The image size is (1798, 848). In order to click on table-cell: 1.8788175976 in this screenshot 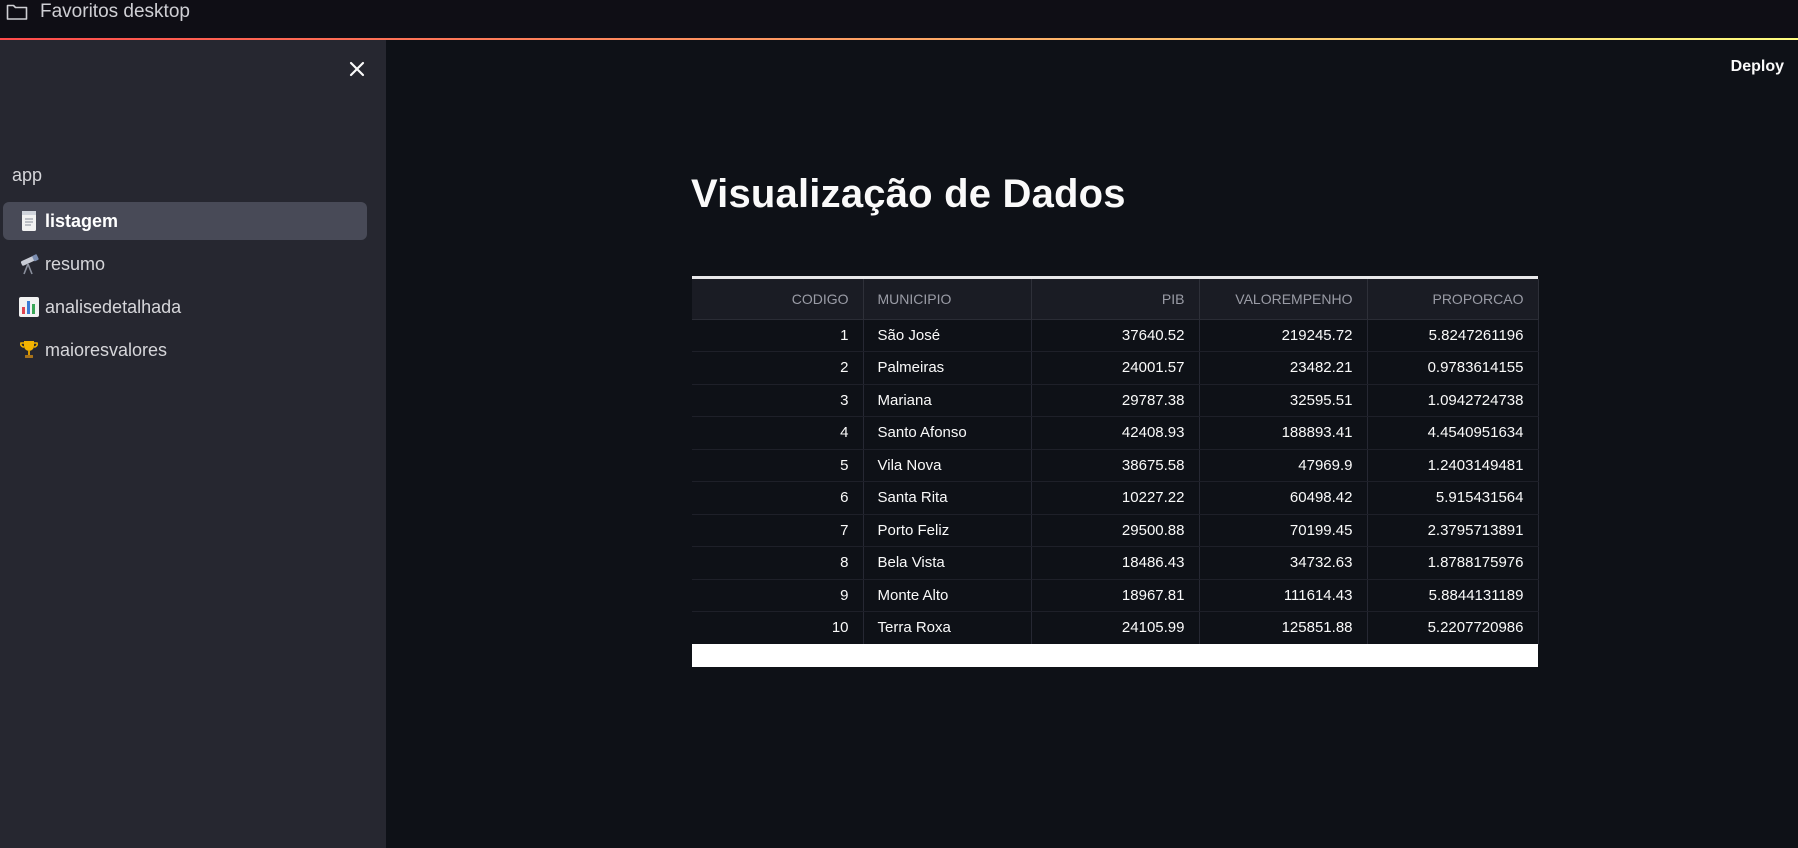, I will do `click(1453, 563)`.